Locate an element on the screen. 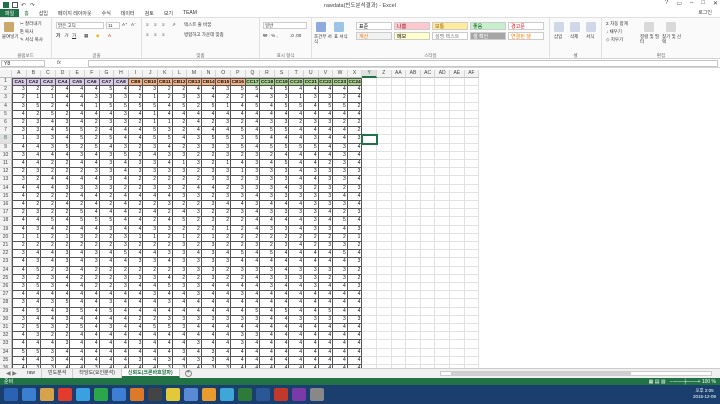 Image resolution: width=720 pixels, height=404 pixels. row-header: 4 is located at coordinates (6, 106).